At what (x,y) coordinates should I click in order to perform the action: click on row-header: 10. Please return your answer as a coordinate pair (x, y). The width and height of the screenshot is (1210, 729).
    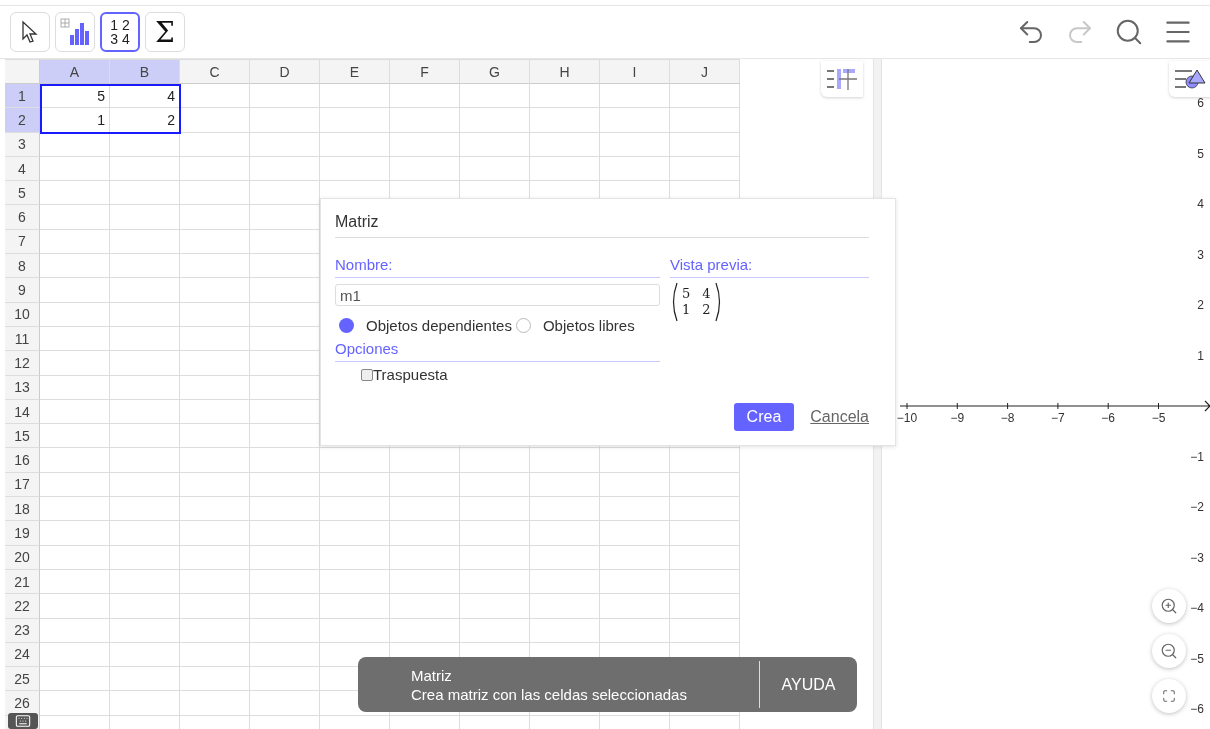
    Looking at the image, I should click on (22, 314).